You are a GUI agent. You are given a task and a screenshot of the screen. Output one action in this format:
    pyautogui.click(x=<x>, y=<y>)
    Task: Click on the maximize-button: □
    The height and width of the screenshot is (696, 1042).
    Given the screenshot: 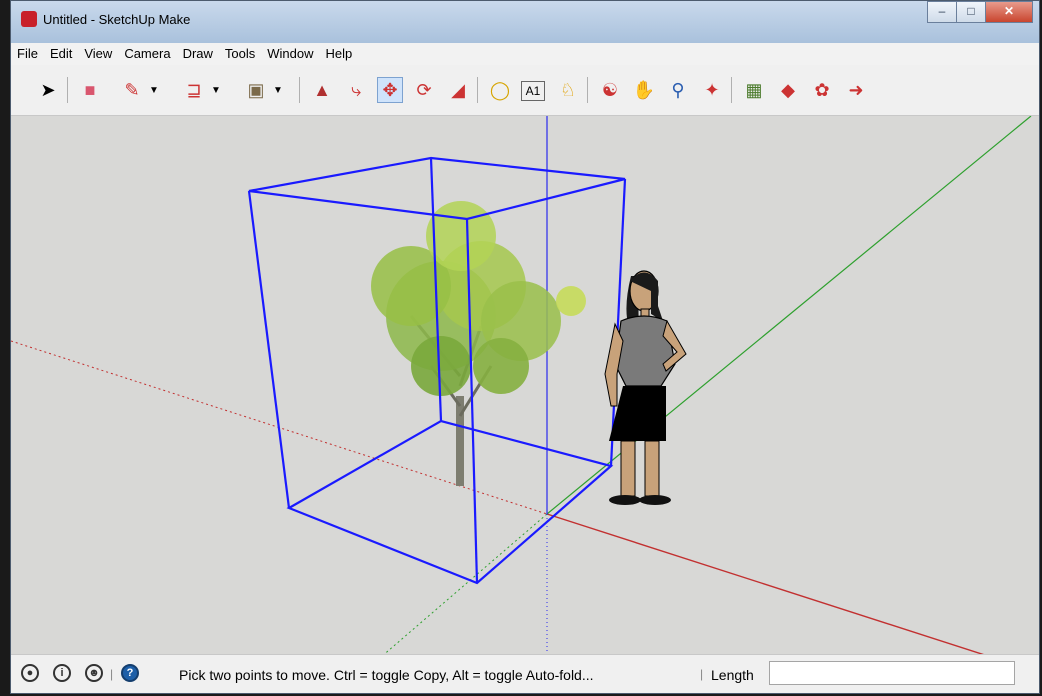 What is the action you would take?
    pyautogui.click(x=971, y=12)
    